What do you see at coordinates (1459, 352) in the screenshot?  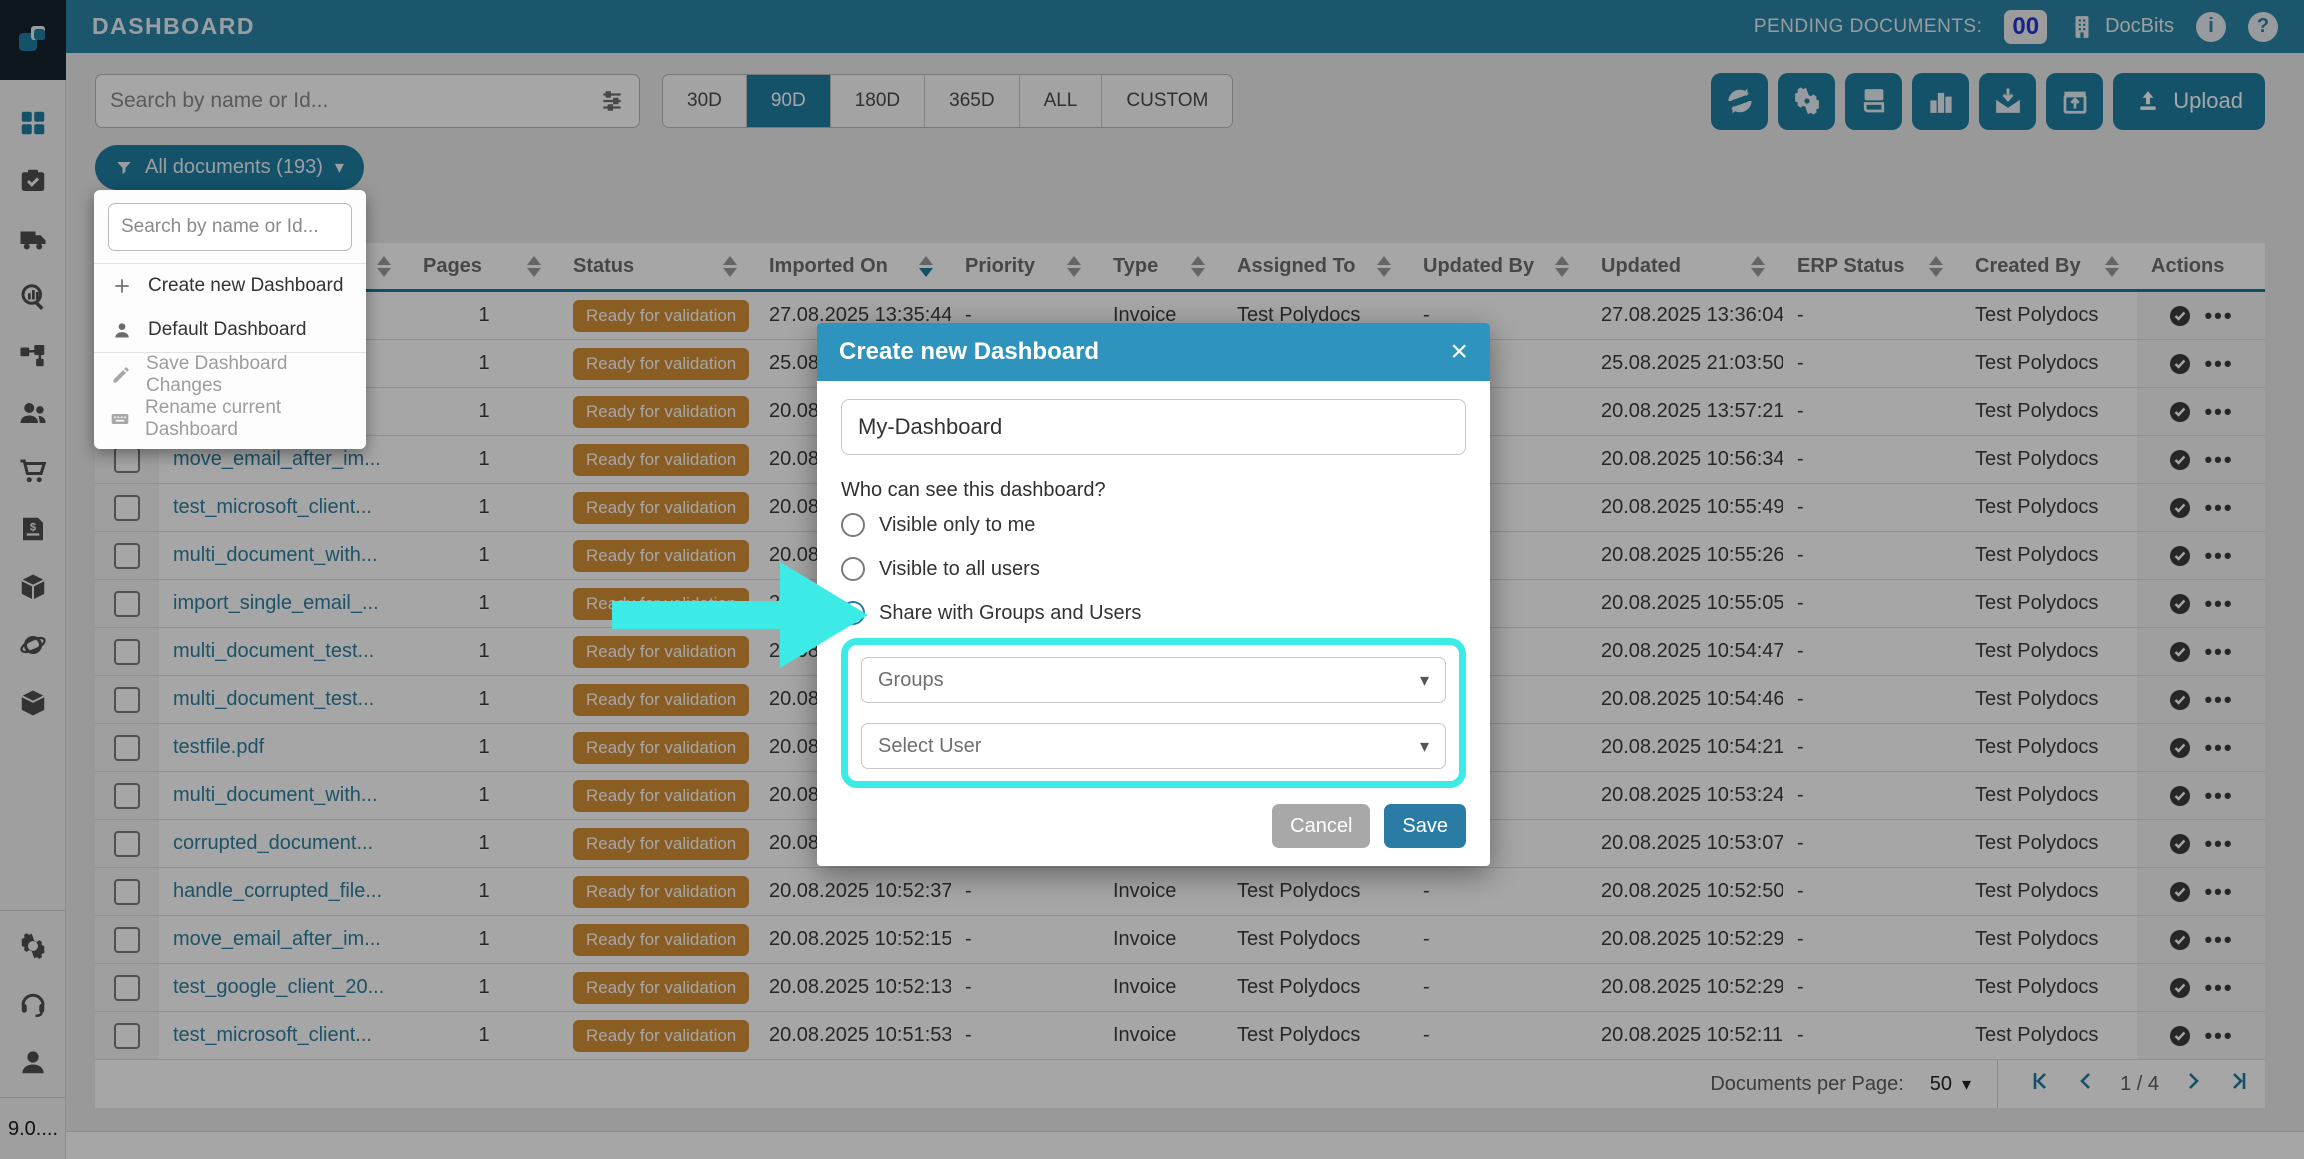 I see `close-icon: ×` at bounding box center [1459, 352].